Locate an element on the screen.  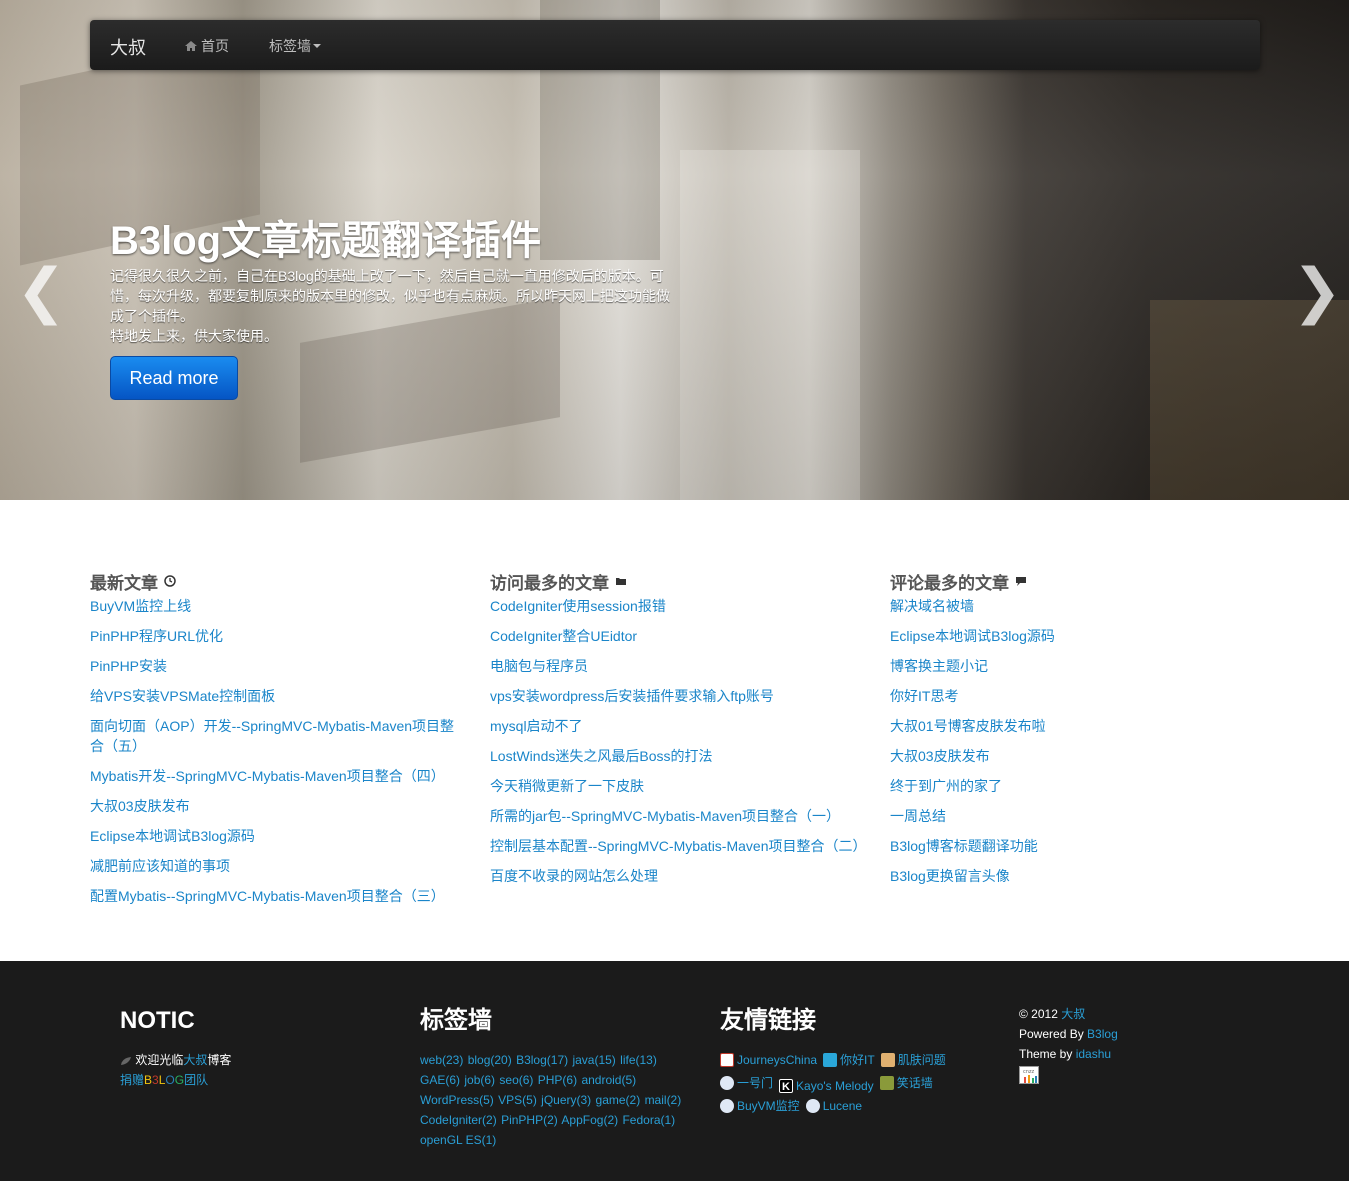
tag-link: openGL ES(1) is located at coordinates (458, 1140).